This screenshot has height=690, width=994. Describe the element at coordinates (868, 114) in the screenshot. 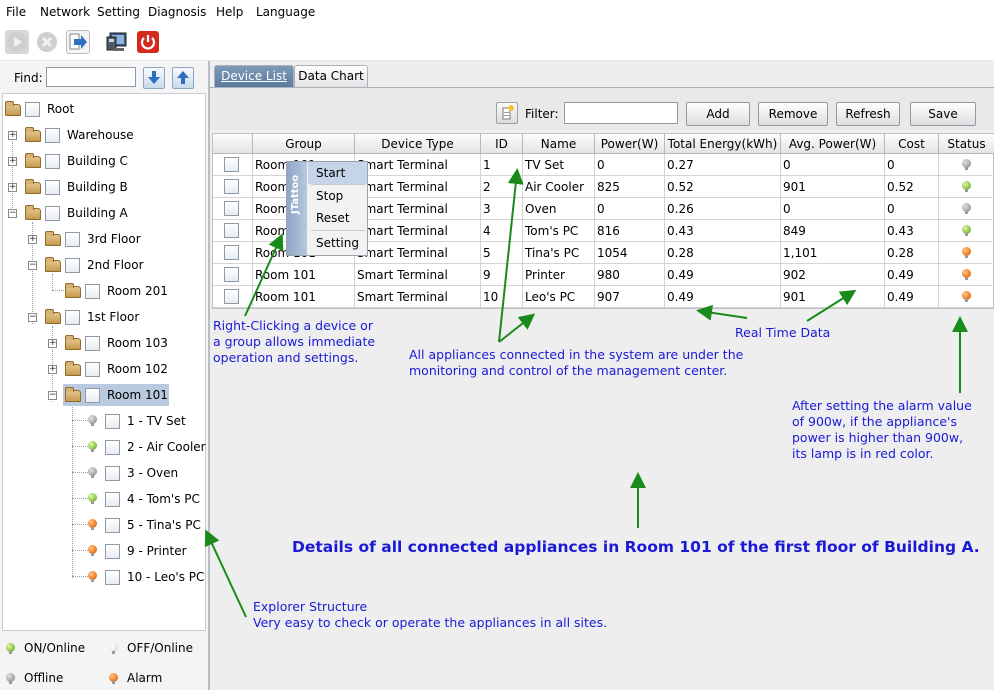

I see `refresh-button: Refresh` at that location.